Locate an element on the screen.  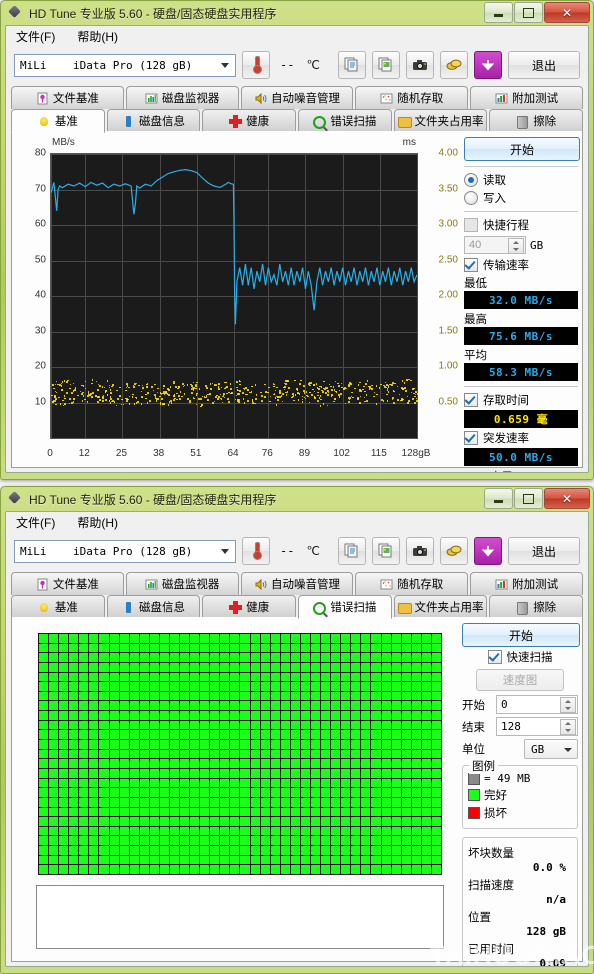
burst-rate-checkbox: 突发速率 is located at coordinates (521, 438).